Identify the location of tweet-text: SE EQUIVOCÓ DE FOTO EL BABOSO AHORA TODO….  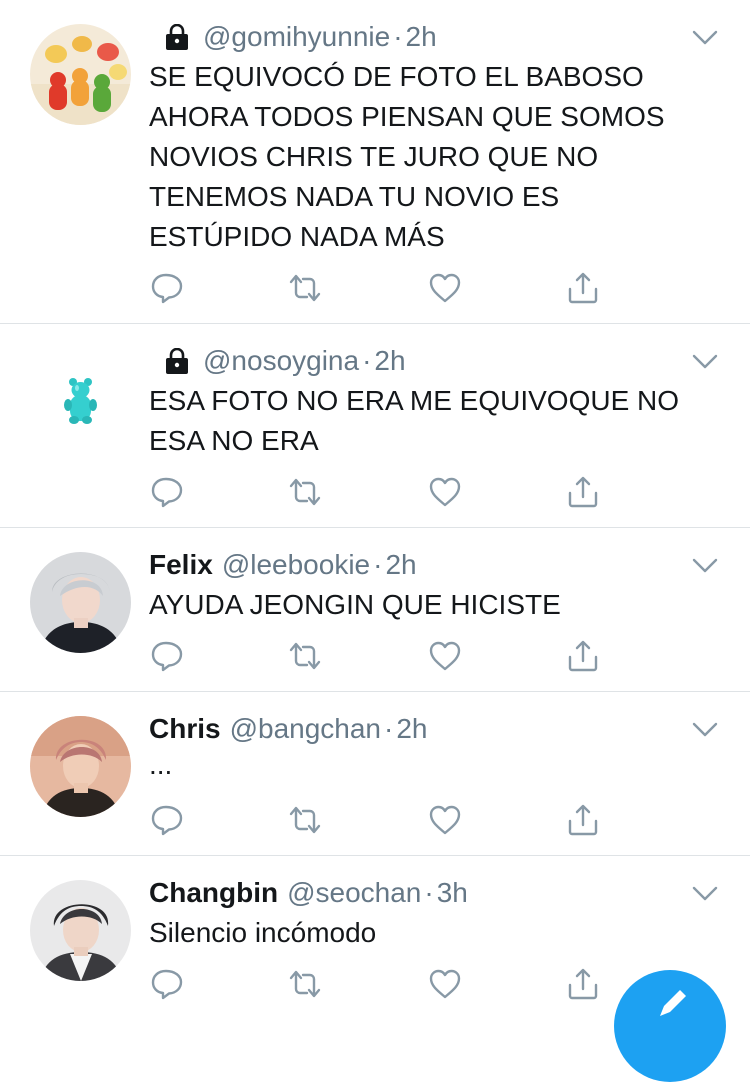
(407, 156).